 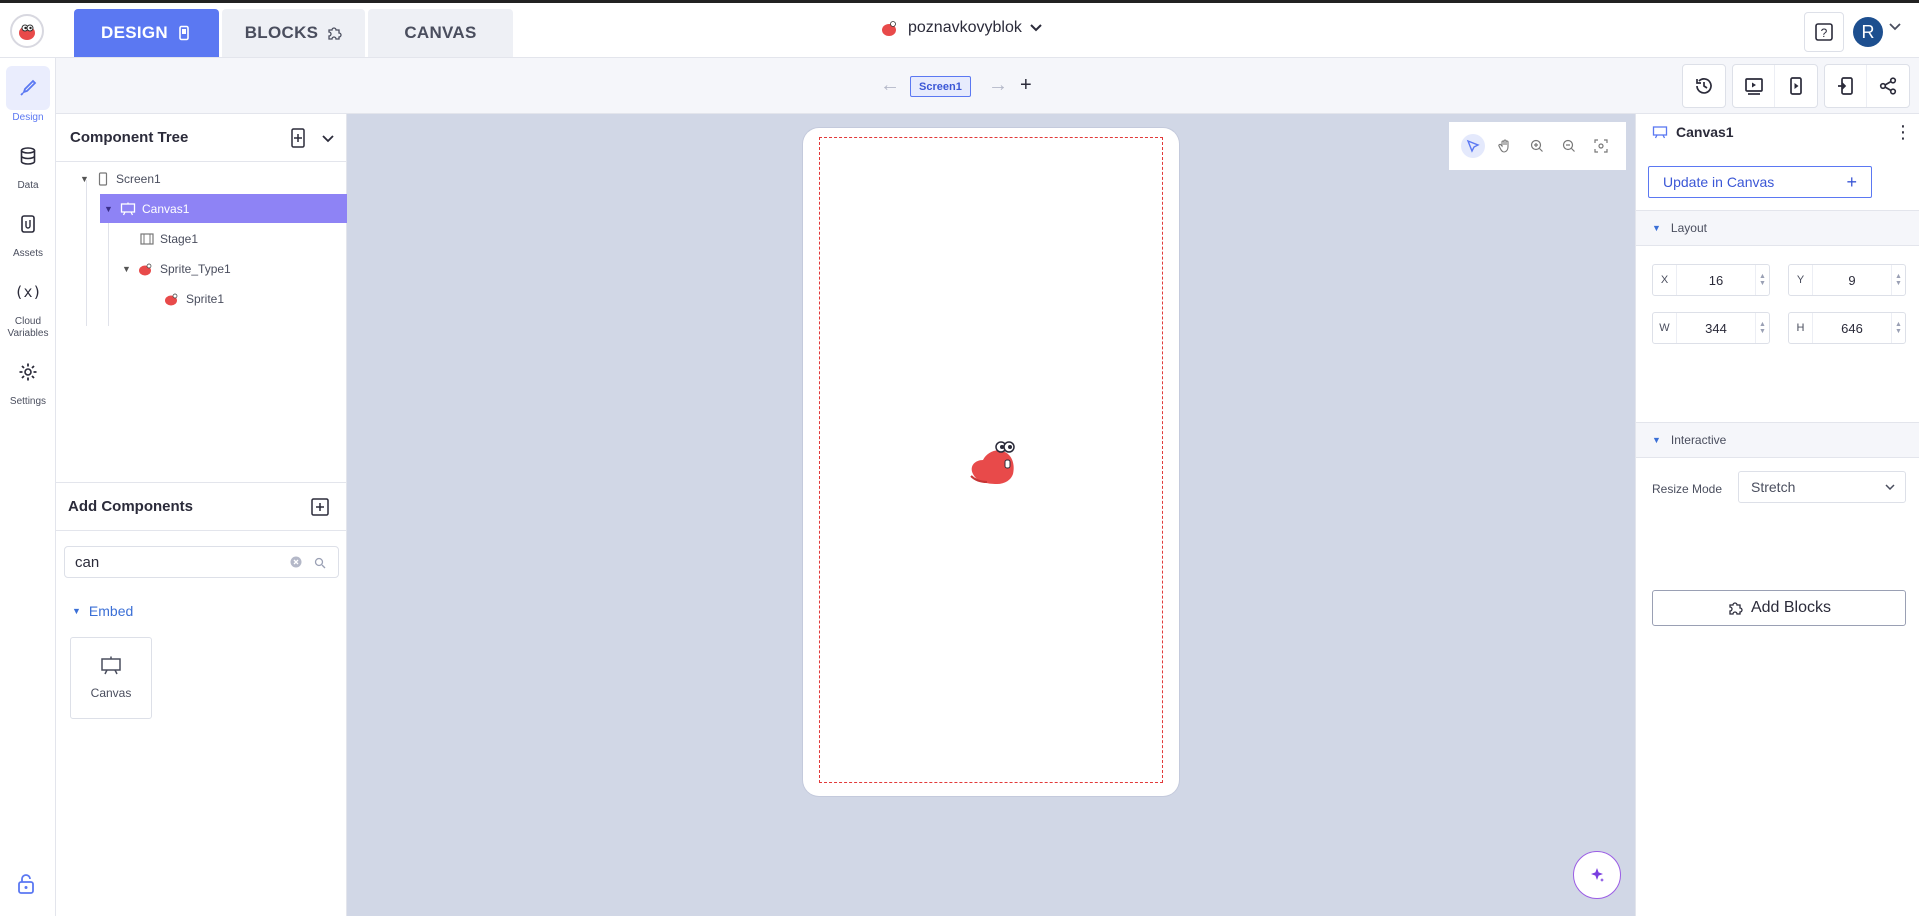 What do you see at coordinates (293, 33) in the screenshot?
I see `tab-blocks: BLOCKS` at bounding box center [293, 33].